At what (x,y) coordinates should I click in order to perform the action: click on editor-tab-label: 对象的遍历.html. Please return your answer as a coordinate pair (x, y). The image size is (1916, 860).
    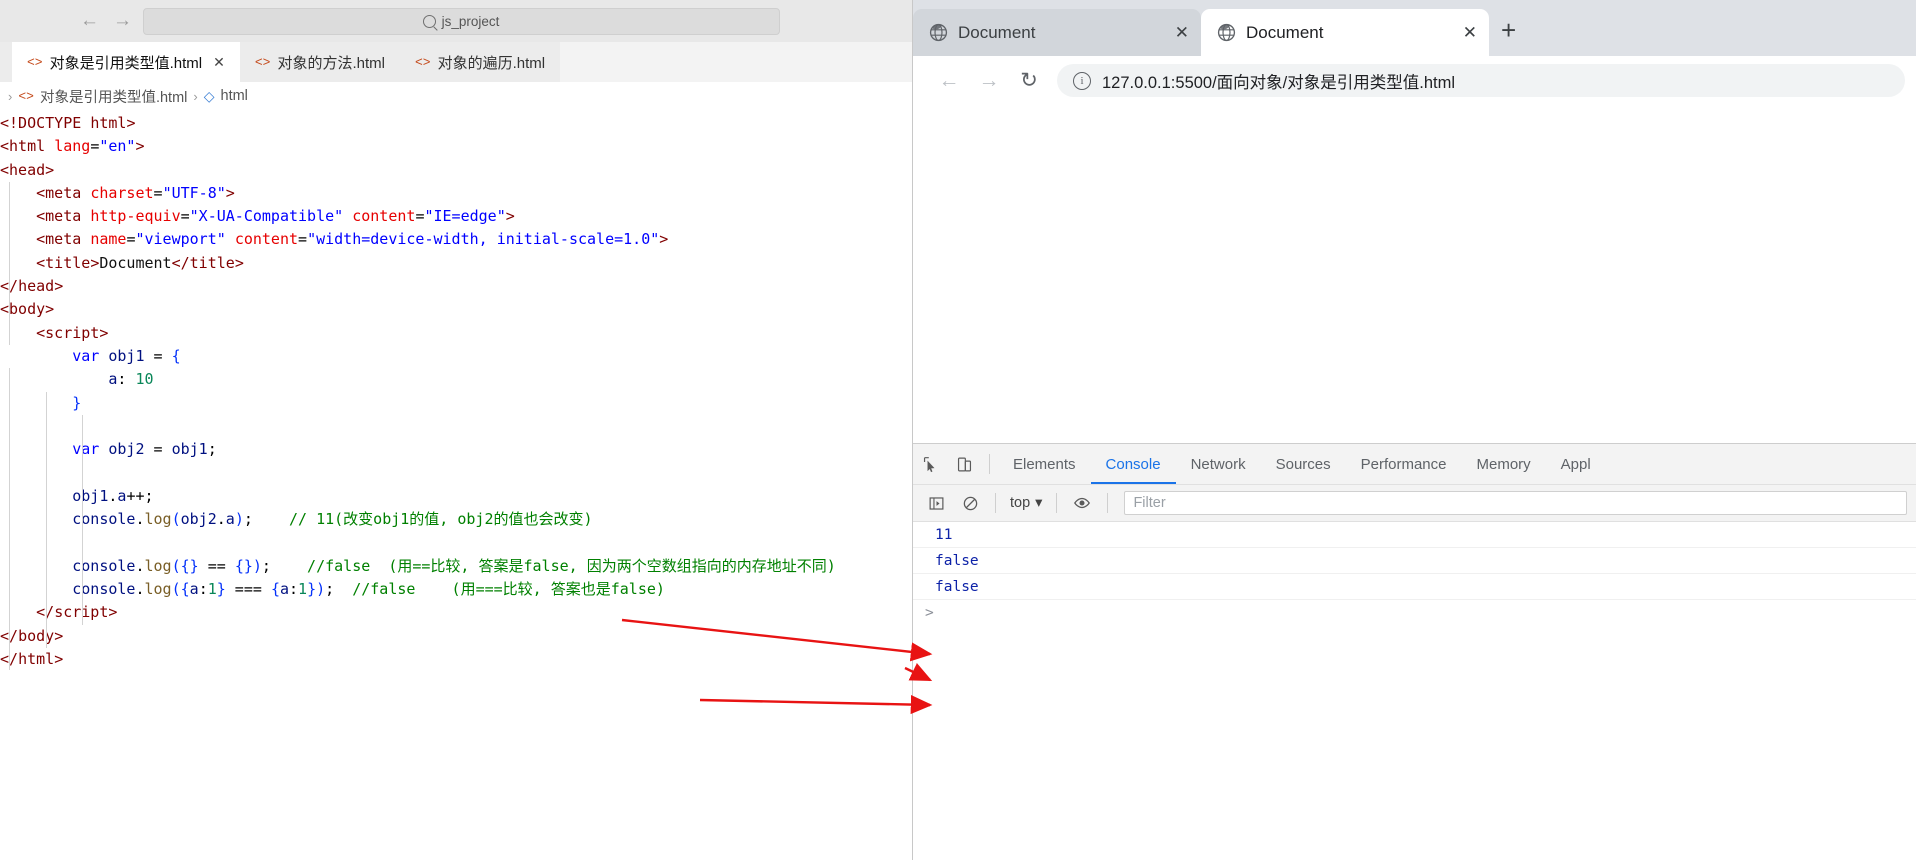
    Looking at the image, I should click on (491, 63).